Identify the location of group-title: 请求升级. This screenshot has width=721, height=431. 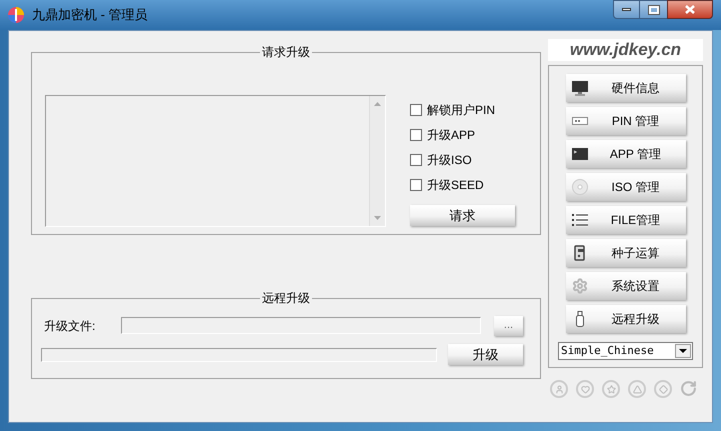
(286, 52).